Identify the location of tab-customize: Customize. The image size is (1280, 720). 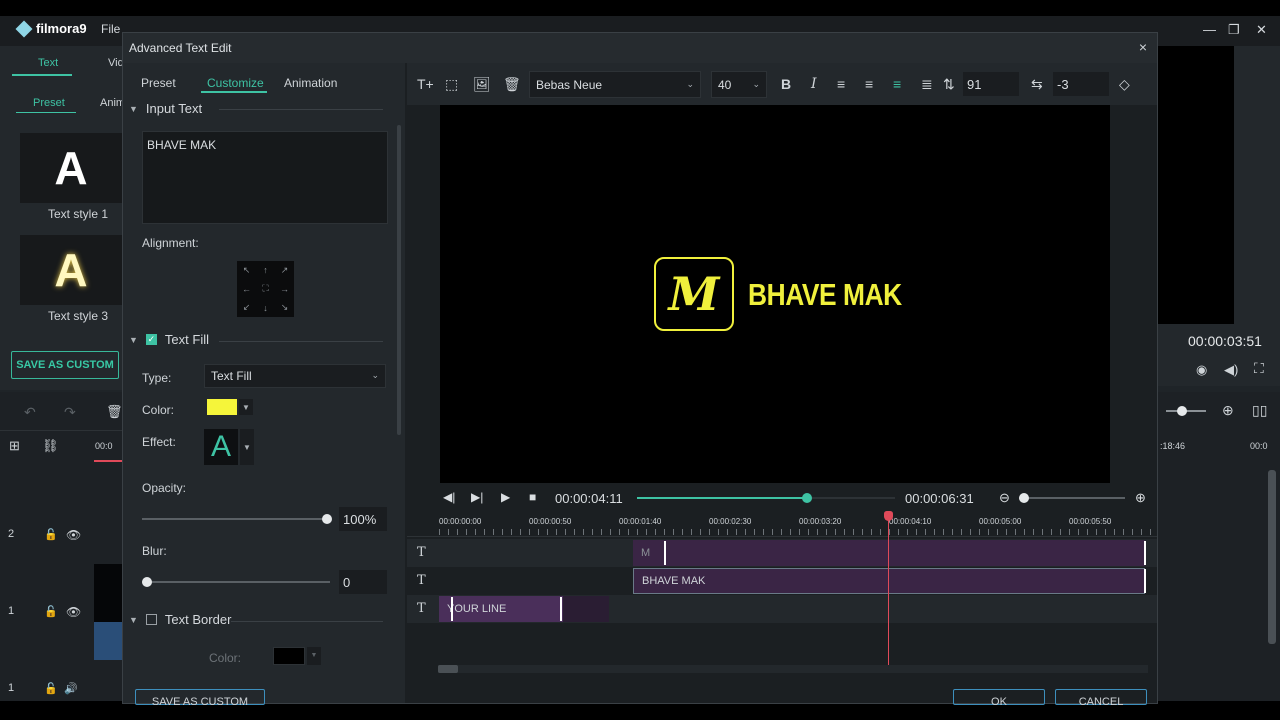
(235, 83).